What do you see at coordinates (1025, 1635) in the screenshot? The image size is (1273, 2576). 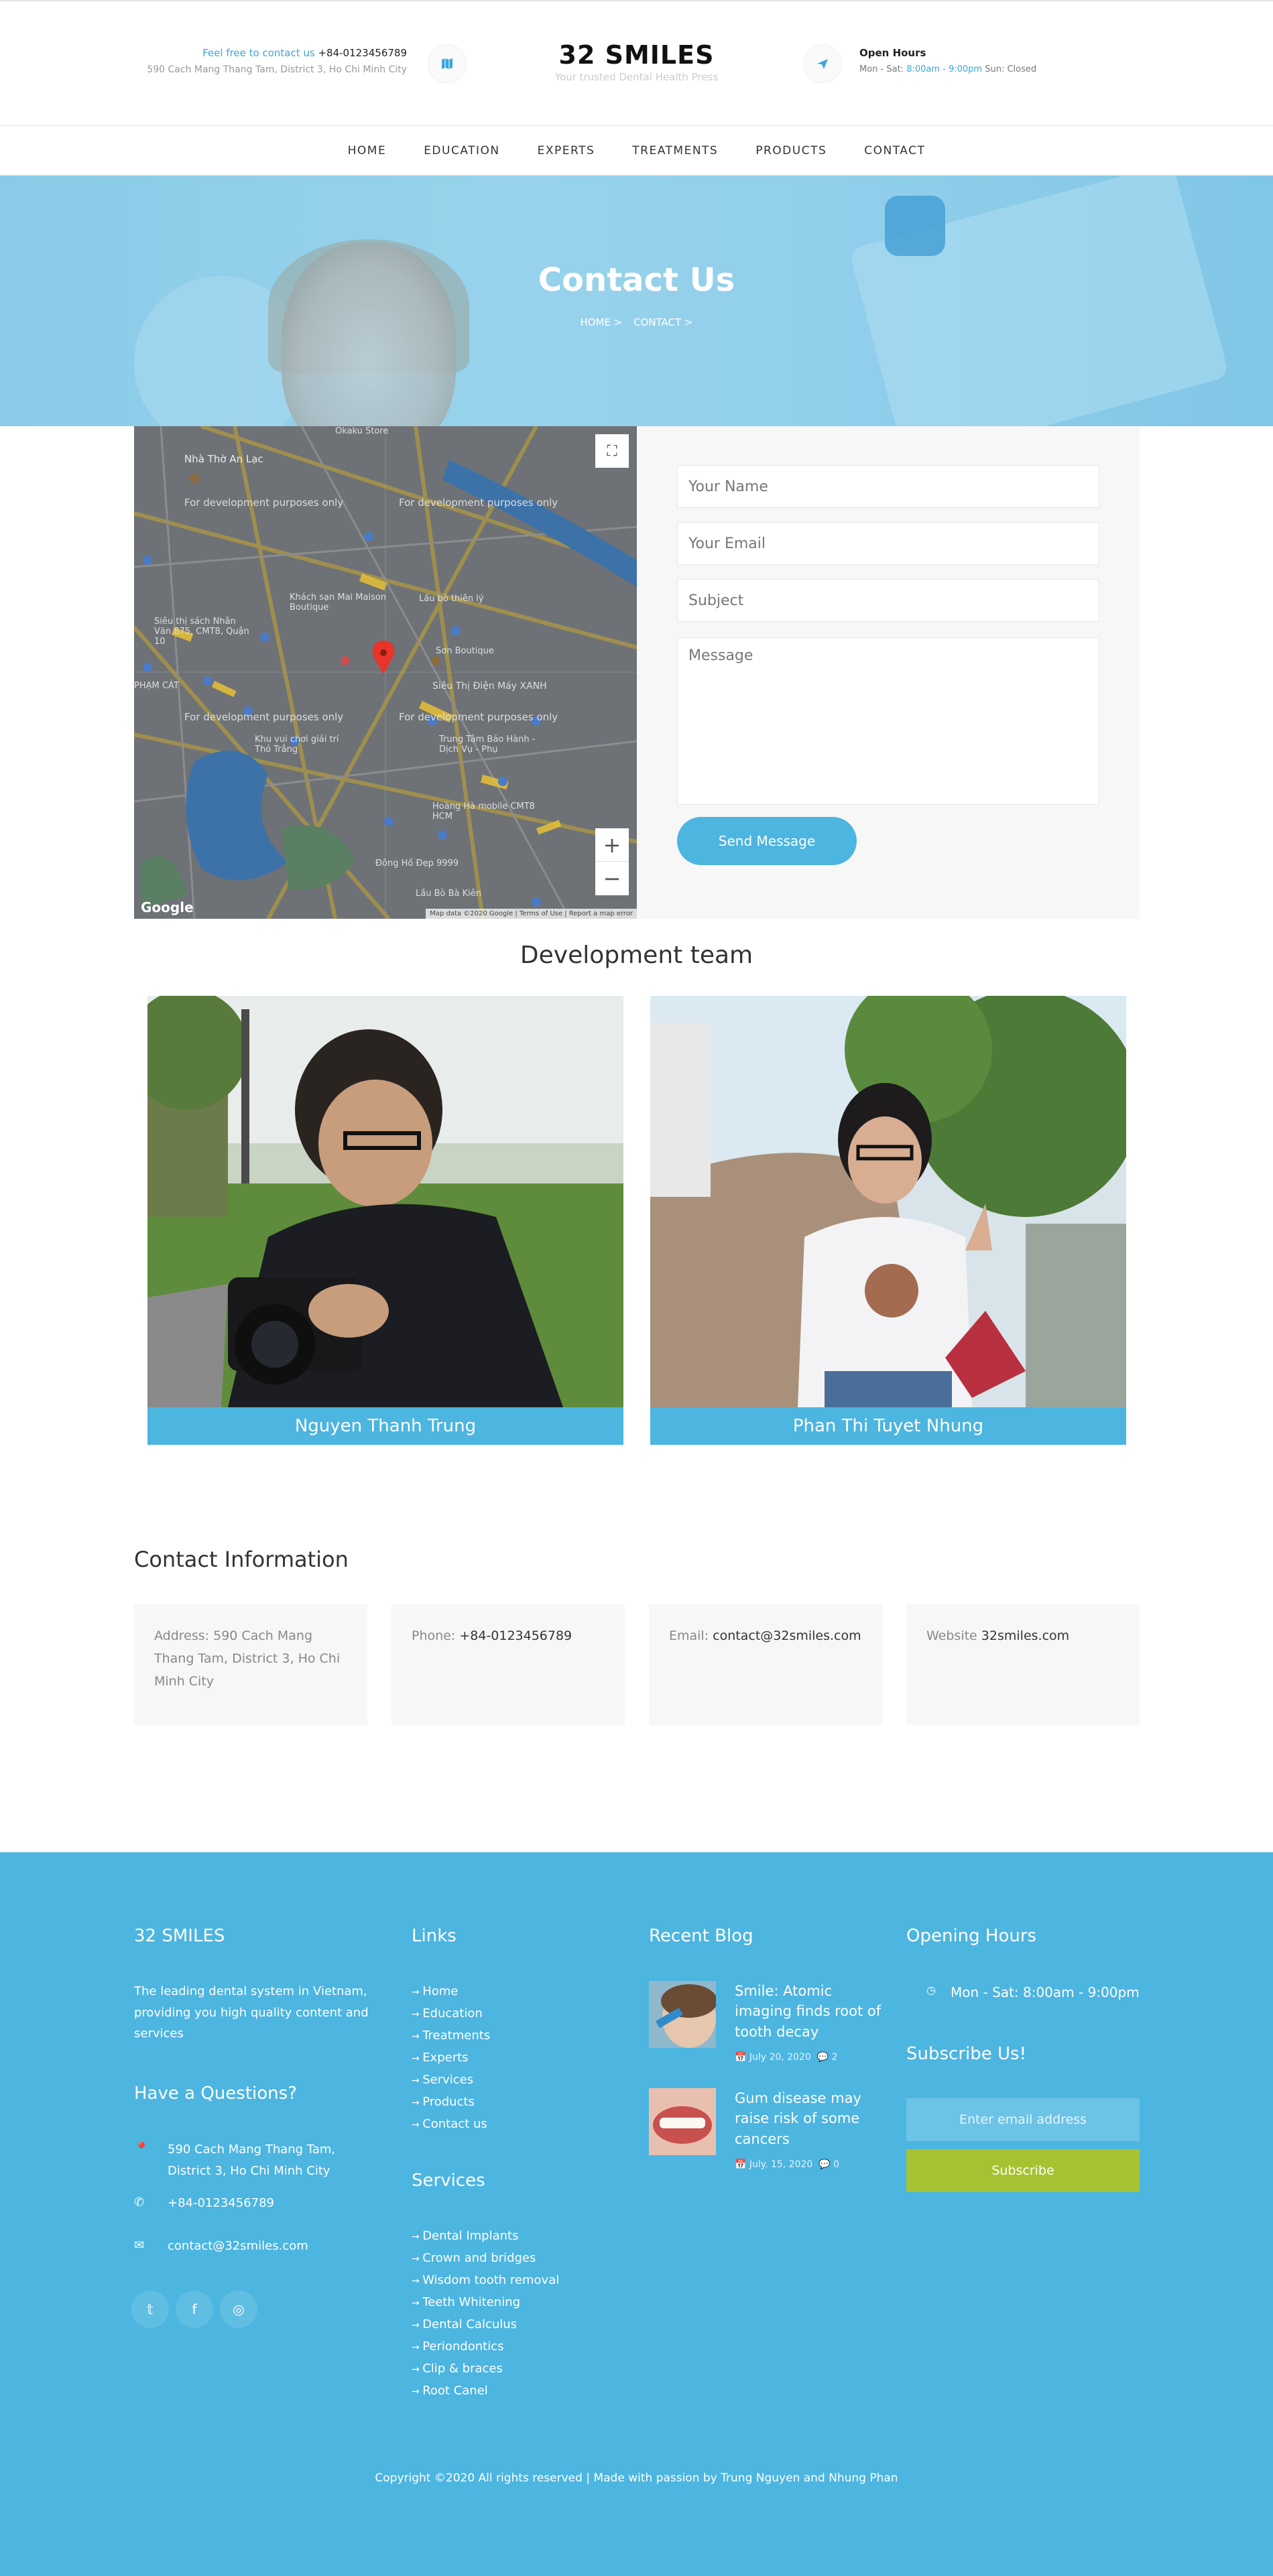 I see `website-value: 32smiles.com` at bounding box center [1025, 1635].